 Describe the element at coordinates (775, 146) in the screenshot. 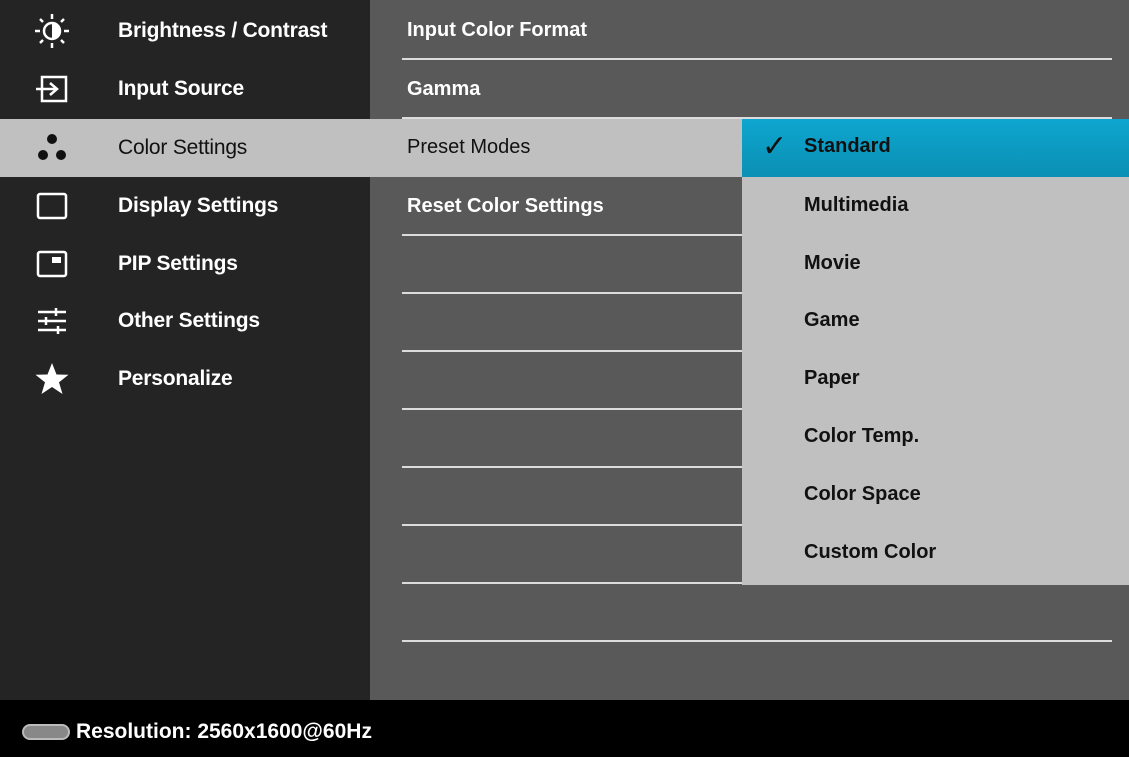

I see `checkmark-icon: ✓` at that location.